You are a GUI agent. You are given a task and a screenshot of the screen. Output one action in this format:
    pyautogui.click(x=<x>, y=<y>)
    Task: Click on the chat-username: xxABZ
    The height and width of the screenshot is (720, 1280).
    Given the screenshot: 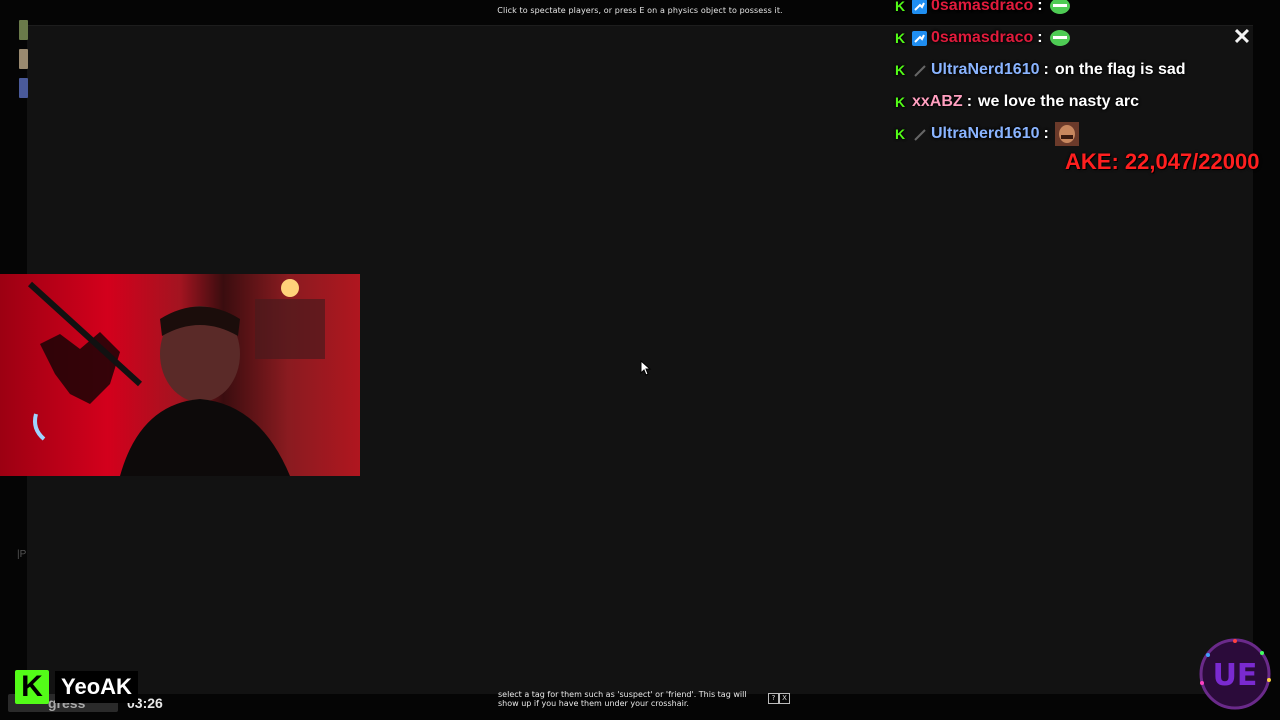 What is the action you would take?
    pyautogui.click(x=937, y=102)
    